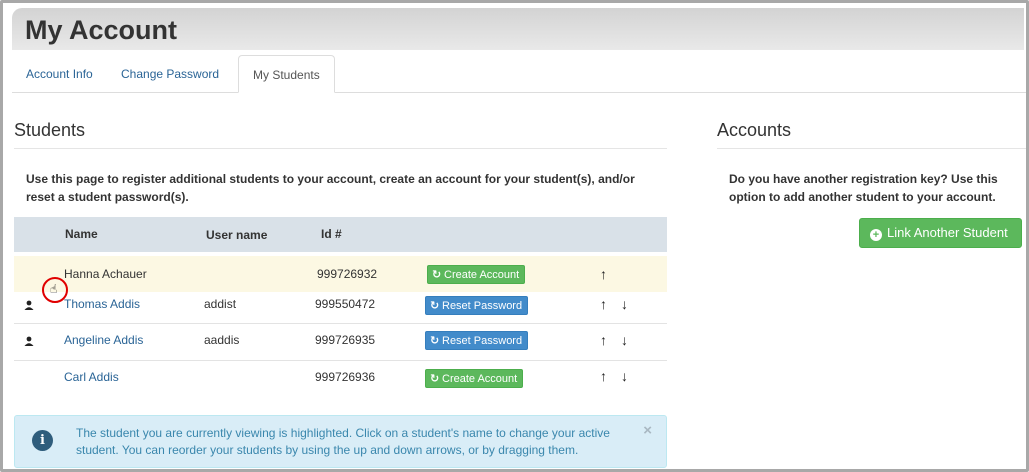 The width and height of the screenshot is (1029, 472). I want to click on student-username: aaddis, so click(222, 340).